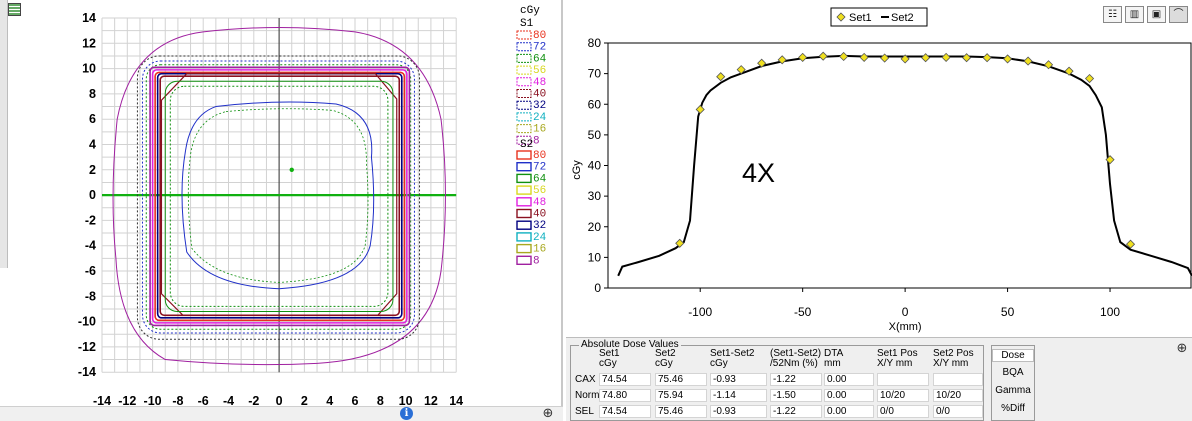  I want to click on legend-level-s2: 32, so click(539, 226).